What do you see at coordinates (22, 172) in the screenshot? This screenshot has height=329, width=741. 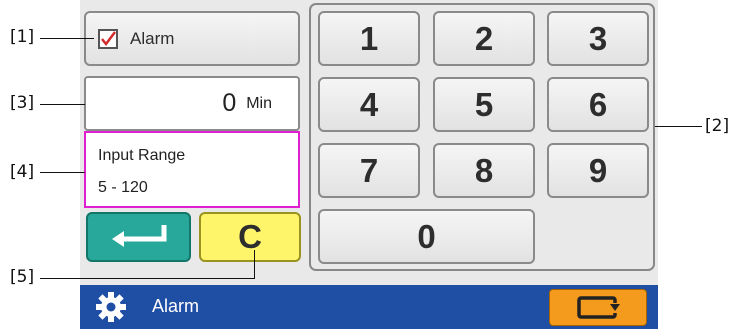 I see `callout-4: [4]` at bounding box center [22, 172].